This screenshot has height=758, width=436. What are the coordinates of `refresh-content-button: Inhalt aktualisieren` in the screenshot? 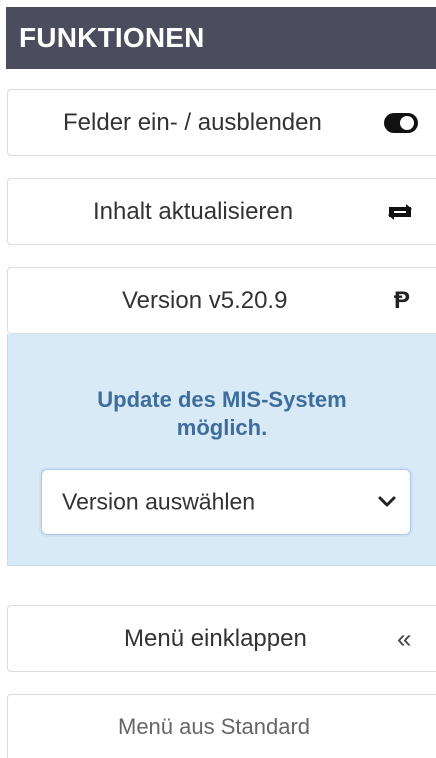 It's located at (221, 211).